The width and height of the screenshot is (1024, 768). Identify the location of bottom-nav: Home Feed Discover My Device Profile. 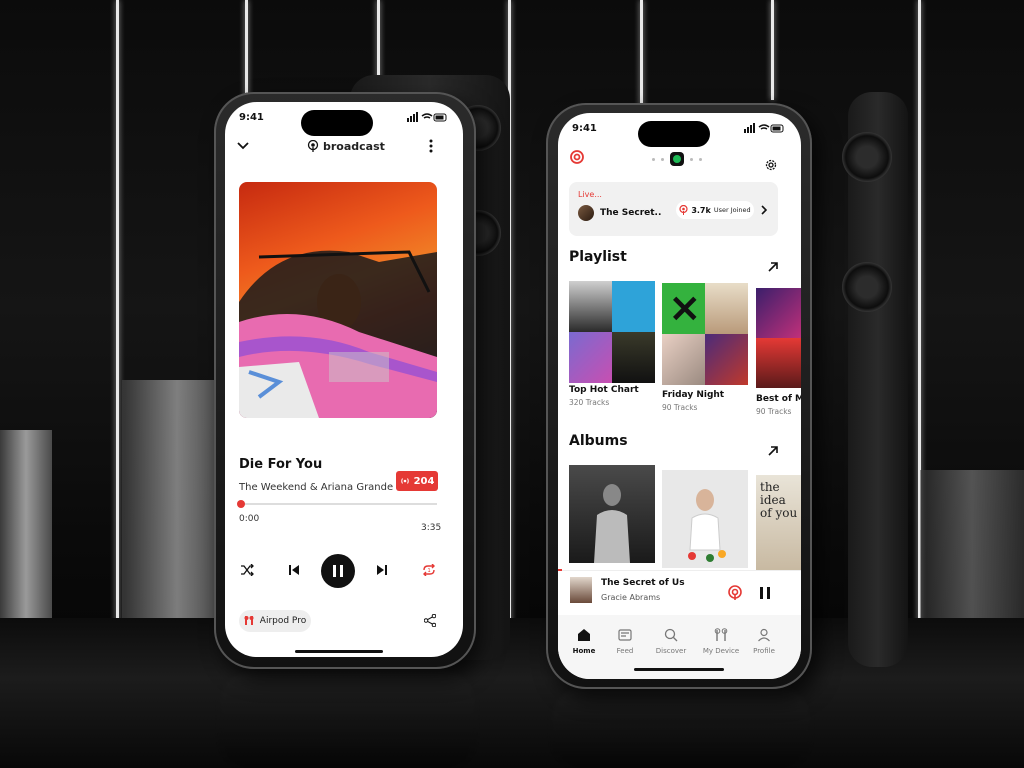
(679, 647).